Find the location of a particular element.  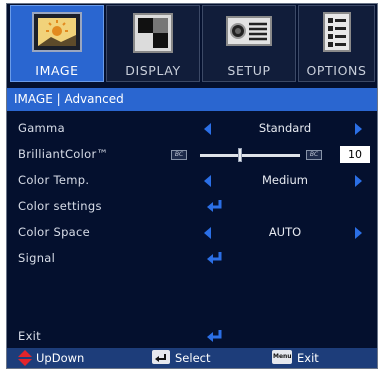

color-space-value: AUTO is located at coordinates (285, 232).